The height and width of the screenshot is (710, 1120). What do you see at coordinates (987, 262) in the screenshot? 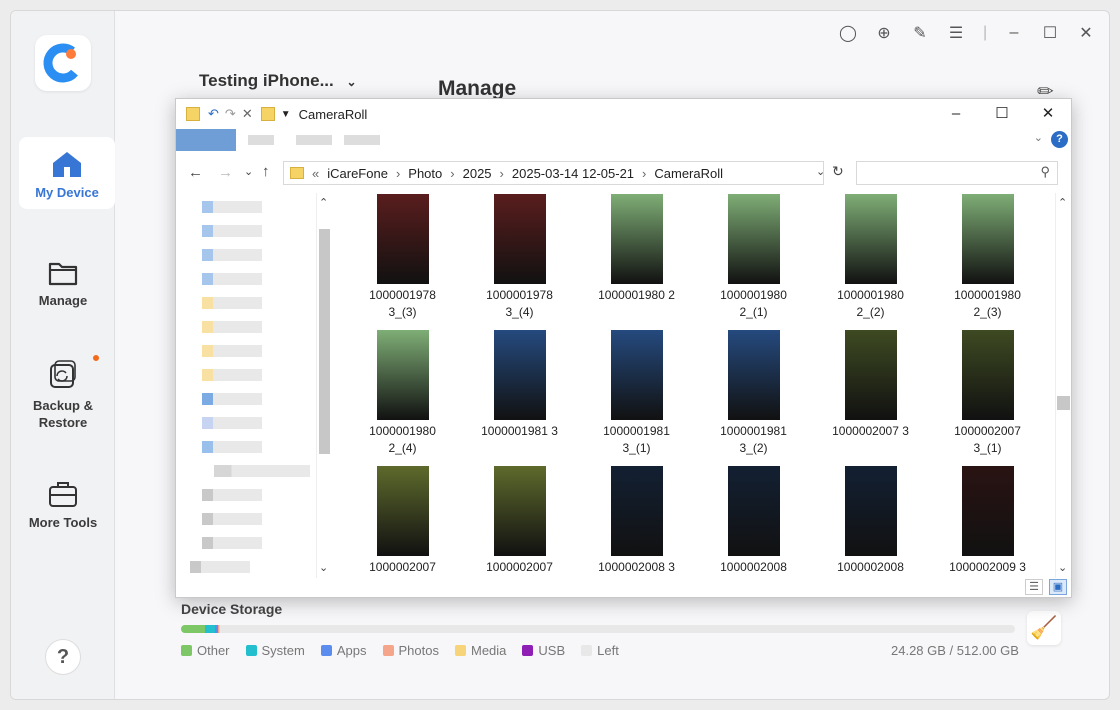
I see `file-item: 1000001980 2_(3)` at bounding box center [987, 262].